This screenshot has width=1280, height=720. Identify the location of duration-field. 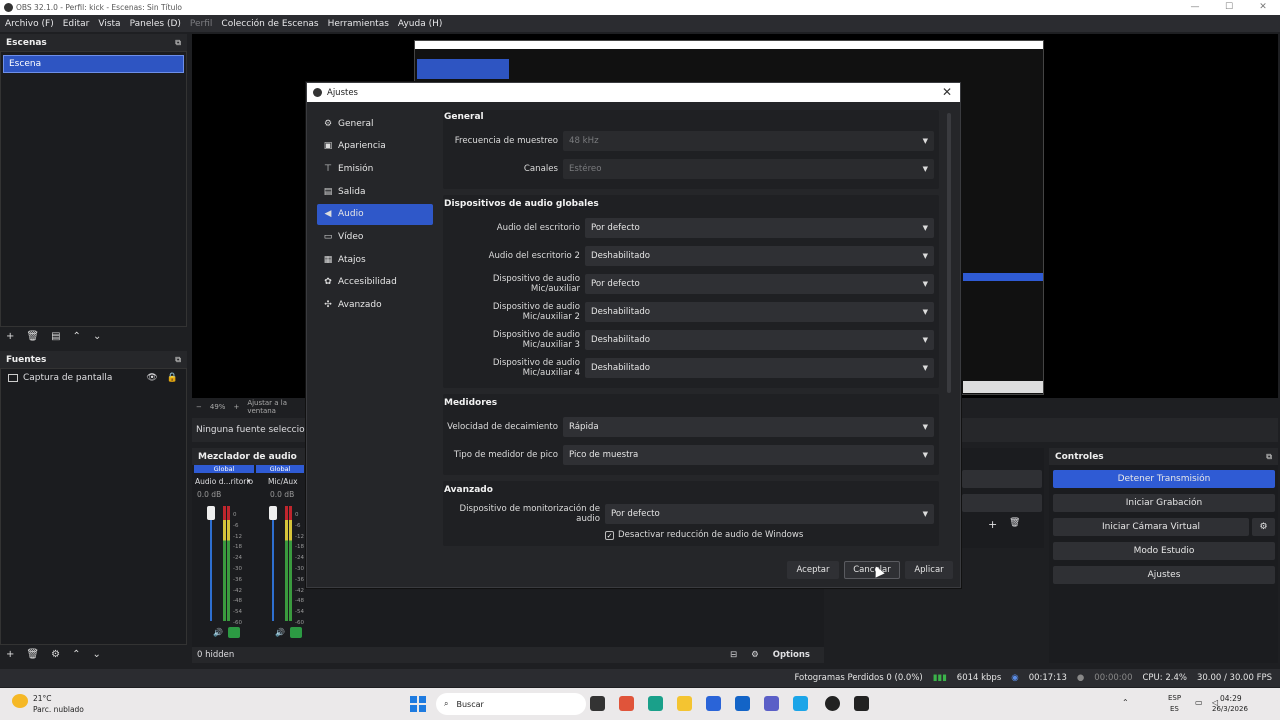
(1002, 503).